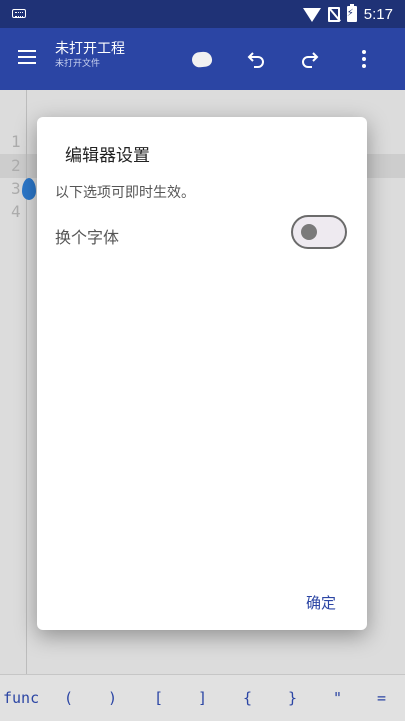 This screenshot has height=721, width=405. What do you see at coordinates (27, 57) in the screenshot?
I see `menu-icon` at bounding box center [27, 57].